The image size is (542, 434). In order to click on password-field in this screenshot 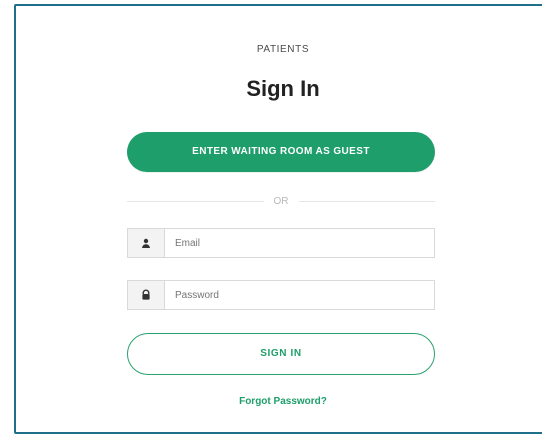, I will do `click(281, 295)`.